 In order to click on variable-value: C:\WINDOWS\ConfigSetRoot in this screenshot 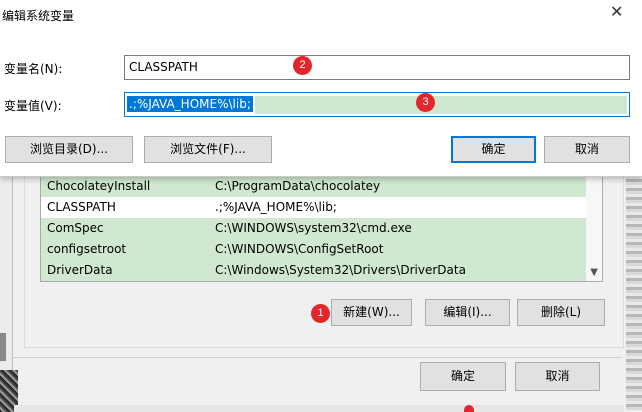, I will do `click(299, 249)`.